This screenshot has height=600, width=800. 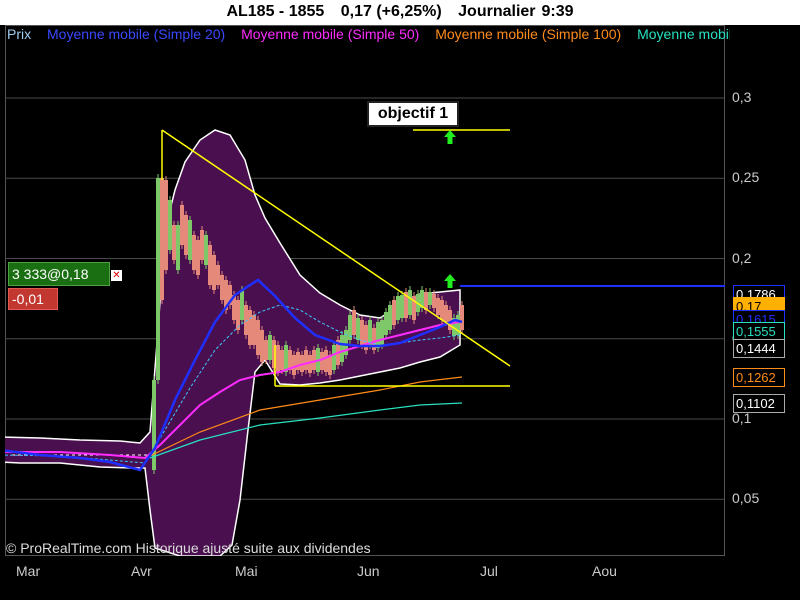 What do you see at coordinates (742, 257) in the screenshot?
I see `y-tick-label: 0,2` at bounding box center [742, 257].